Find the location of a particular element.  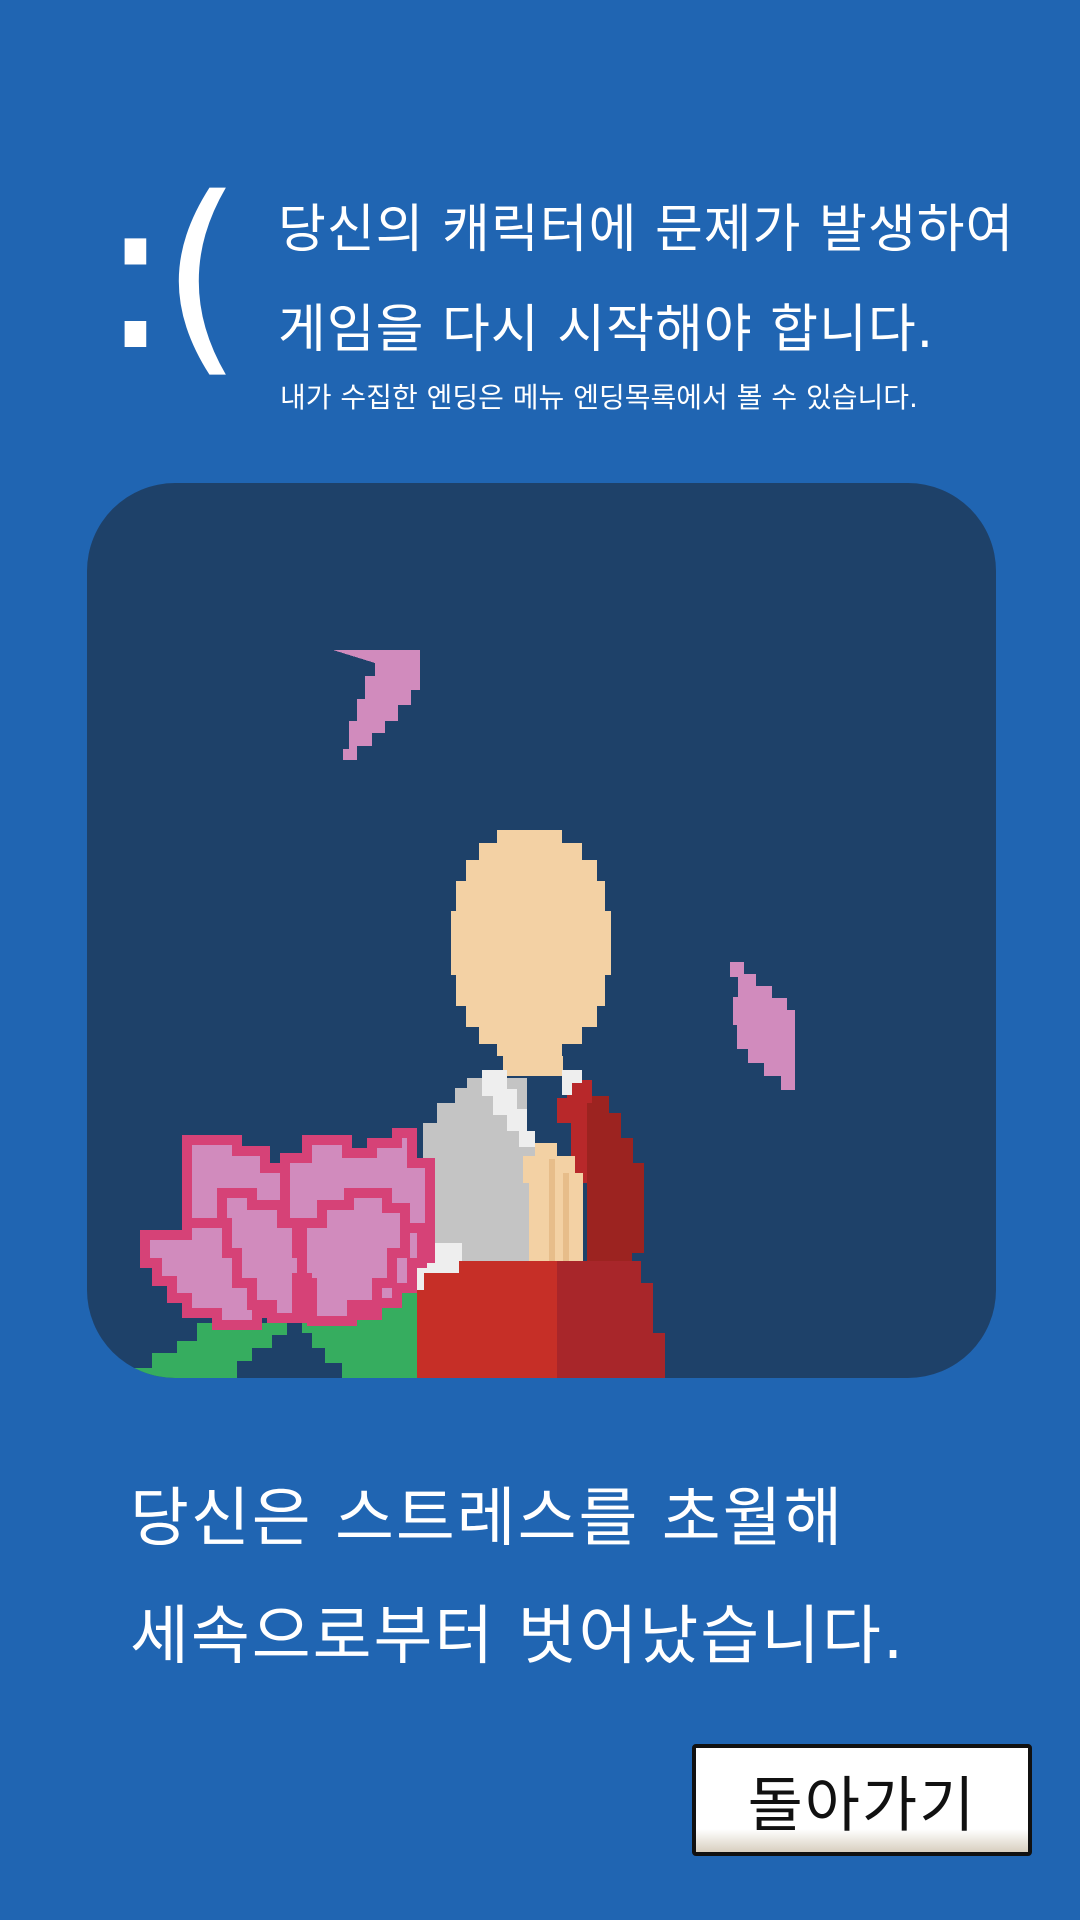

monk-figure is located at coordinates (526, 1104).